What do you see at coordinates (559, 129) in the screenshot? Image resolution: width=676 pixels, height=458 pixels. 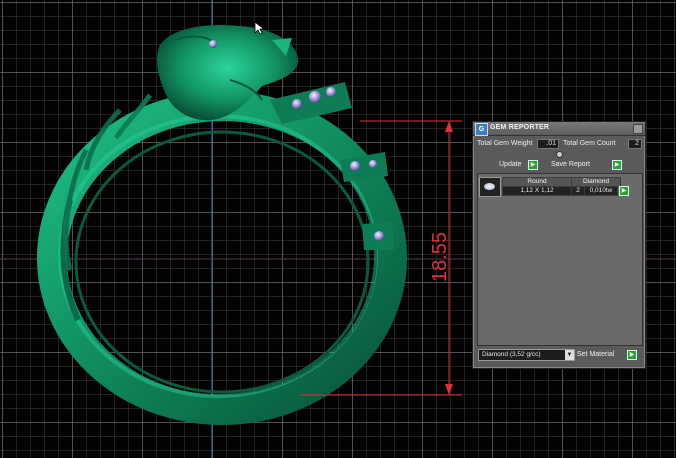 I see `panel-title-bar: G GEM REPORTER` at bounding box center [559, 129].